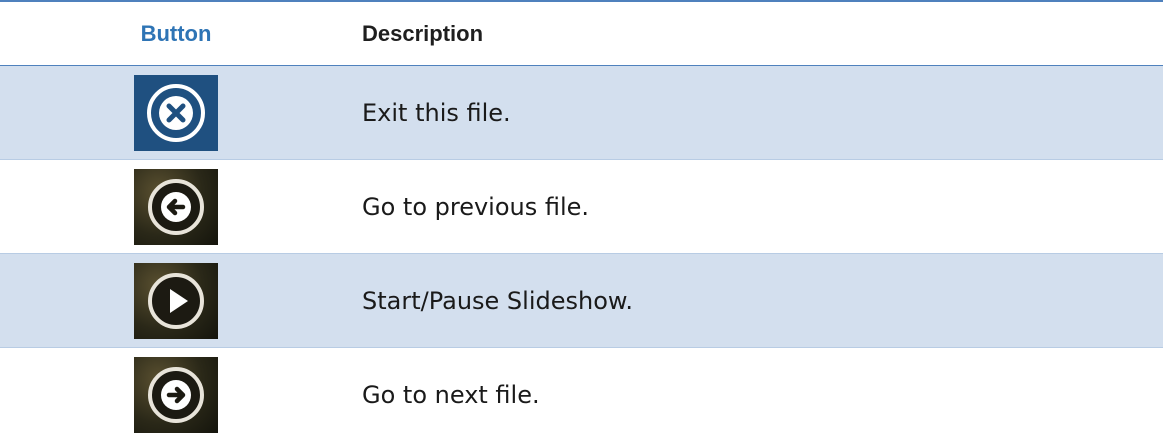 The image size is (1163, 441). What do you see at coordinates (451, 394) in the screenshot?
I see `row-description: Go to next file.` at bounding box center [451, 394].